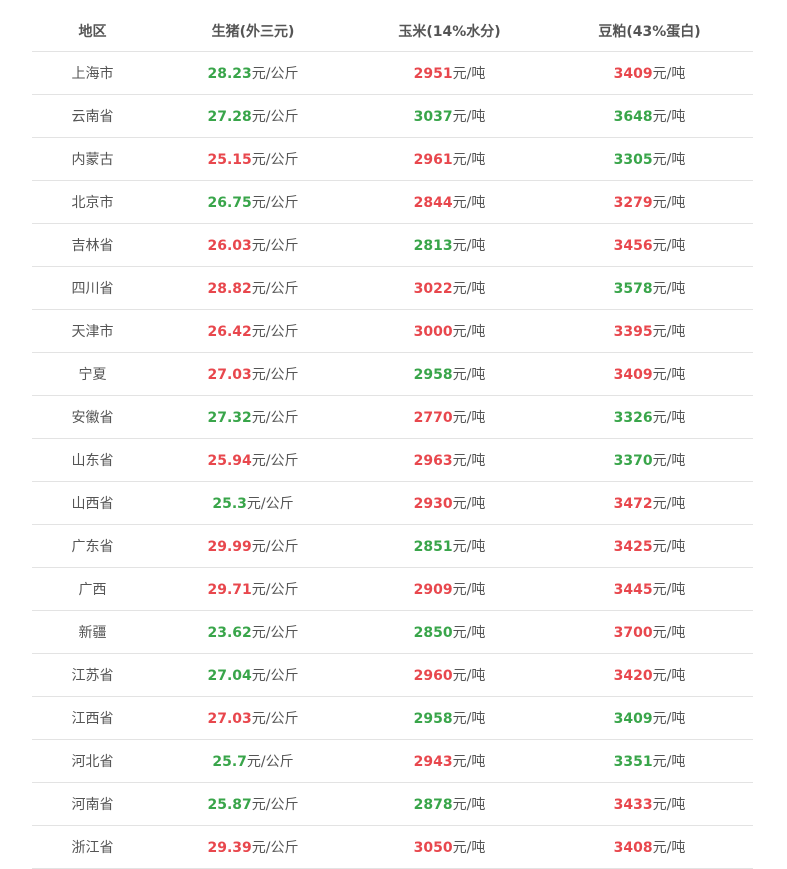  What do you see at coordinates (392, 202) in the screenshot?
I see `table-row: 北京市 26.75元/公斤 2844元/吨 3279元/吨` at bounding box center [392, 202].